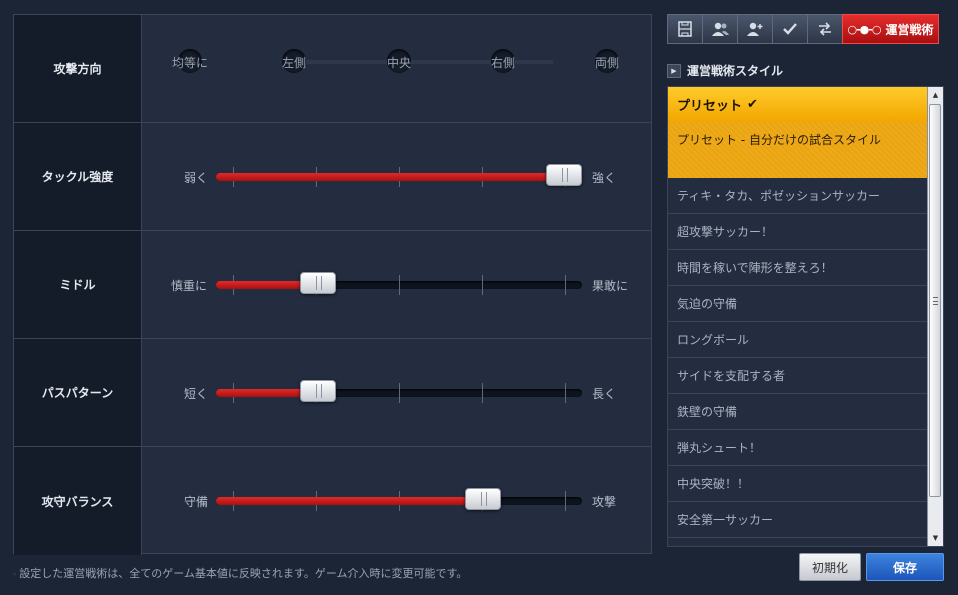 This screenshot has width=958, height=595. I want to click on direction-option-center: 中央, so click(399, 61).